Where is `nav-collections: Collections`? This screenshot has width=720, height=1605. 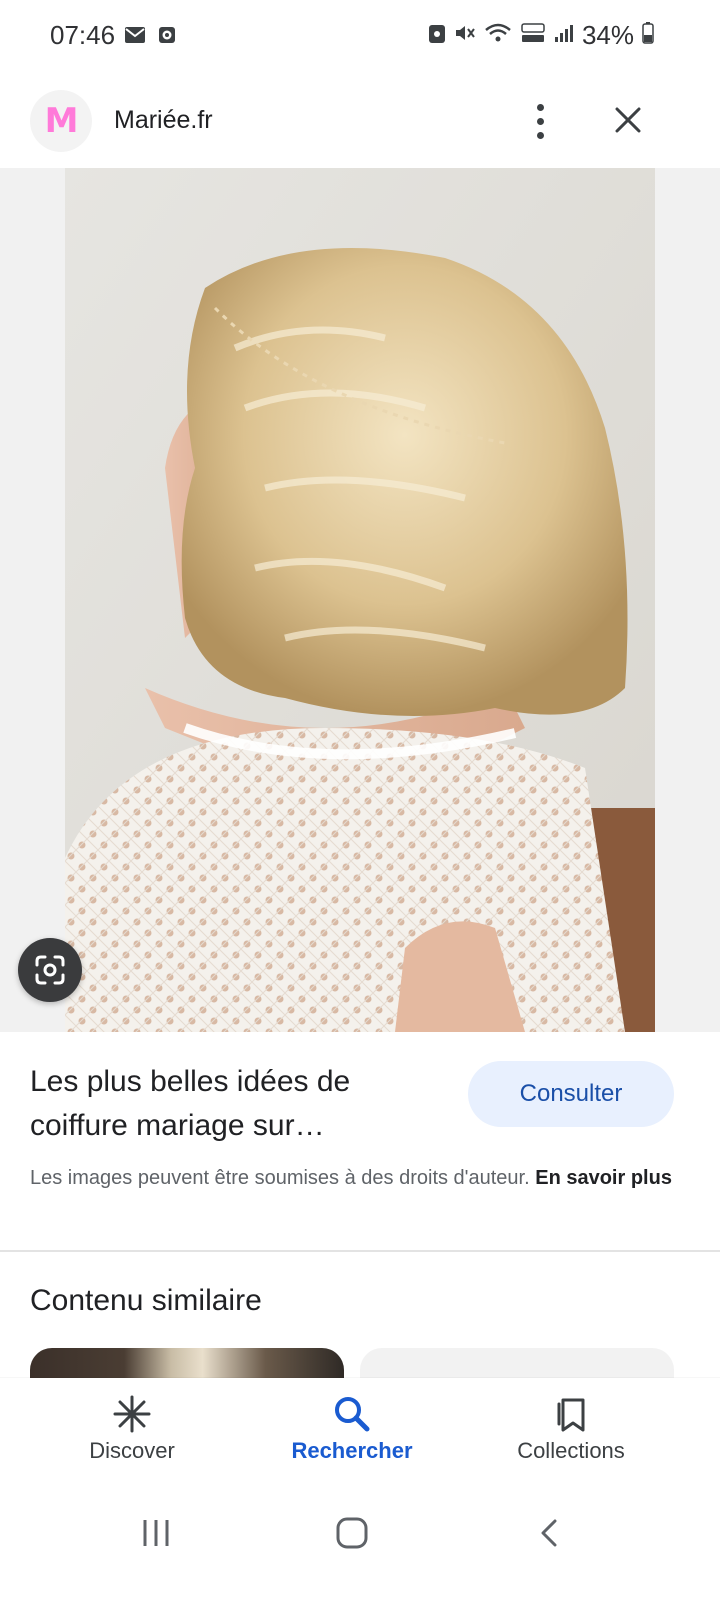 nav-collections: Collections is located at coordinates (571, 1433).